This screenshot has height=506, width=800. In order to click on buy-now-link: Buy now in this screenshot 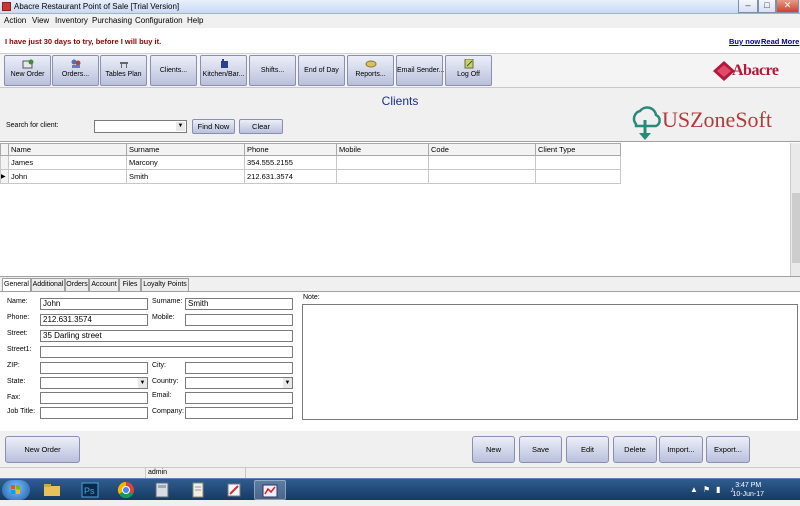, I will do `click(744, 41)`.